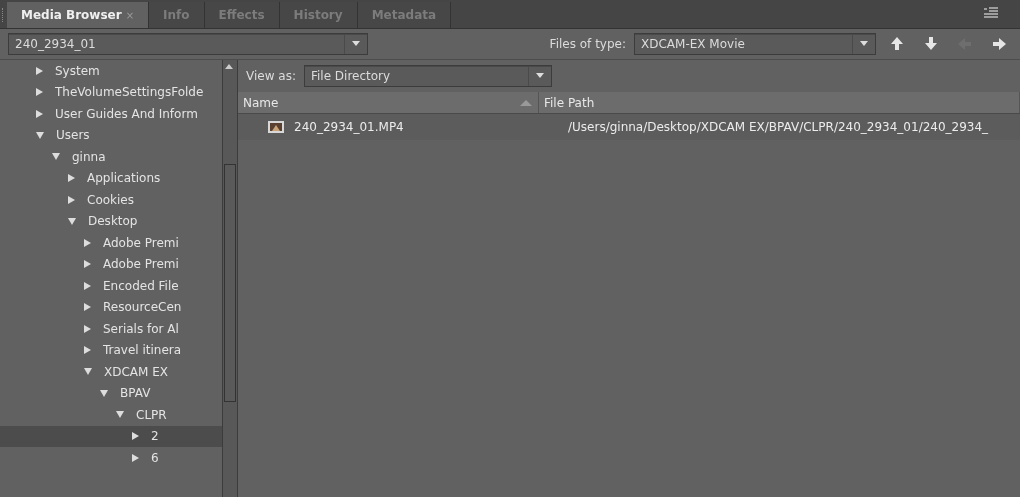 Image resolution: width=1020 pixels, height=497 pixels. Describe the element at coordinates (111, 436) in the screenshot. I see `folder-tree-item: 2` at that location.